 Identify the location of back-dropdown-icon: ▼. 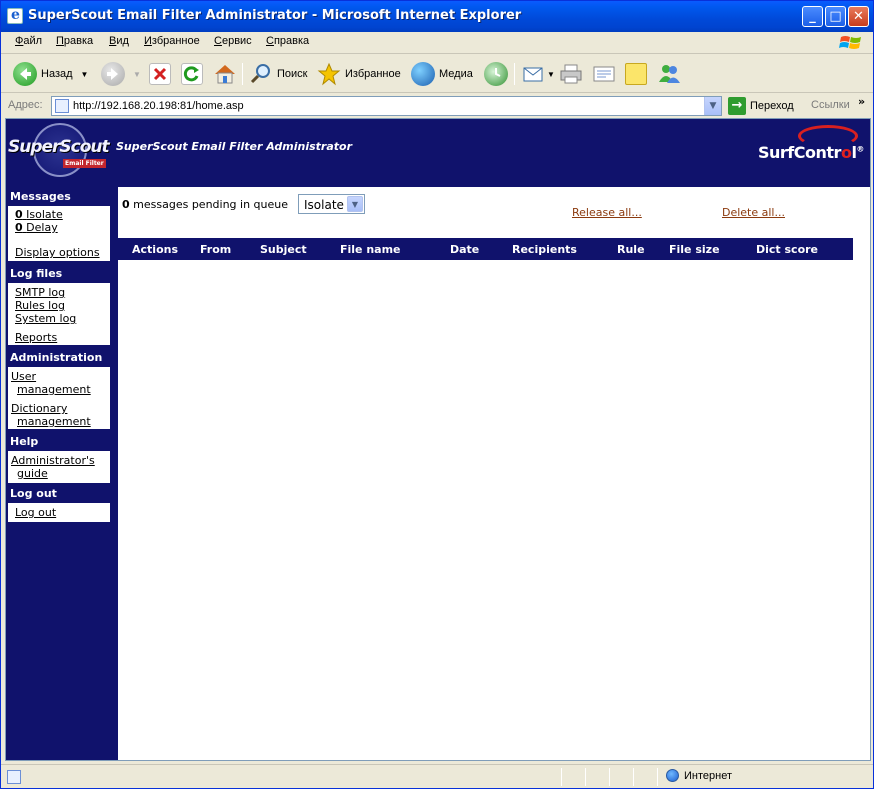
(85, 74).